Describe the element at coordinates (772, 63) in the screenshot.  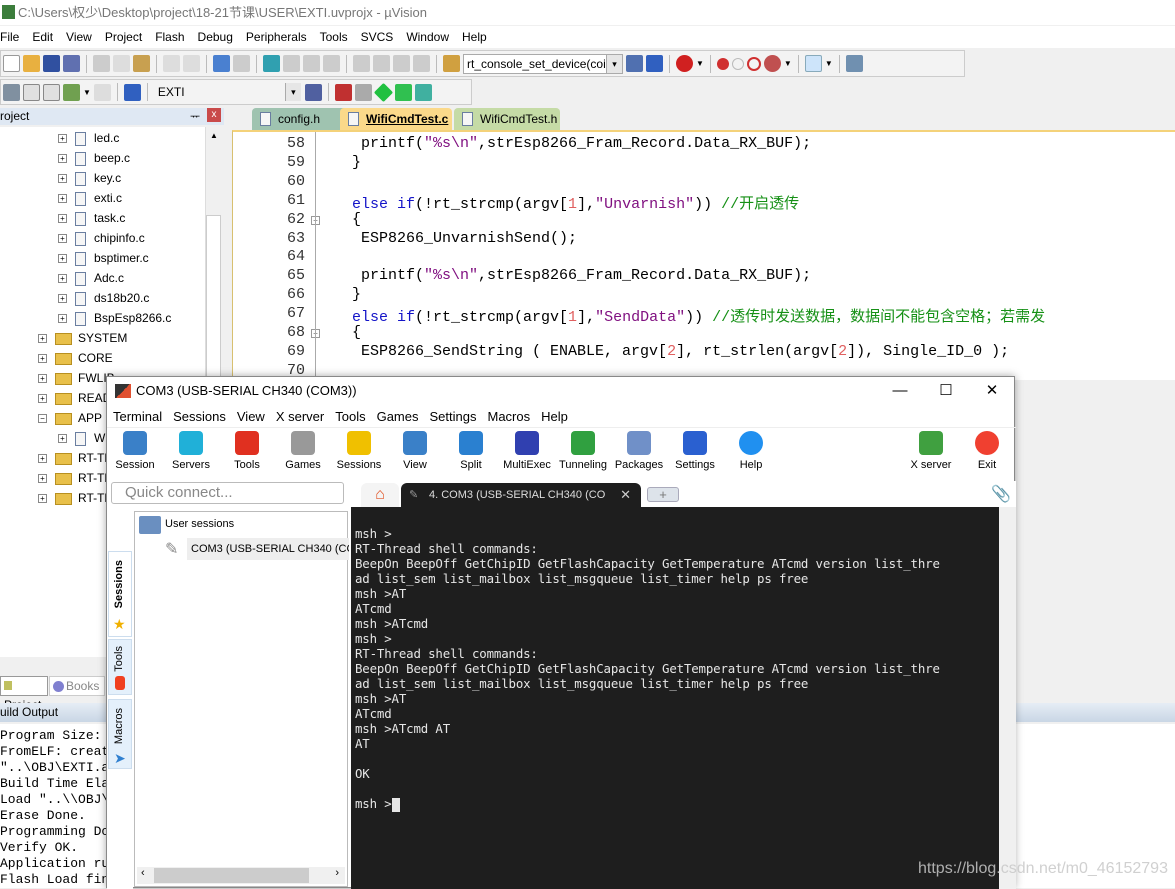
I see `kill-all-breakpoints-icon` at that location.